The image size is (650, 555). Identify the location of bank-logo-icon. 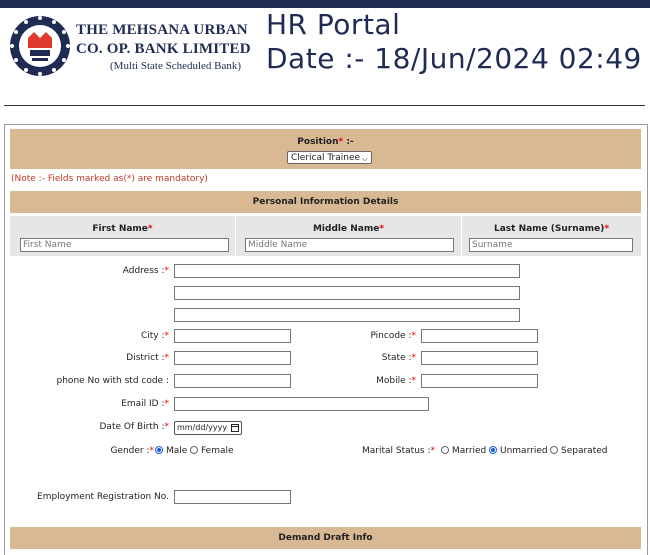
(40, 46).